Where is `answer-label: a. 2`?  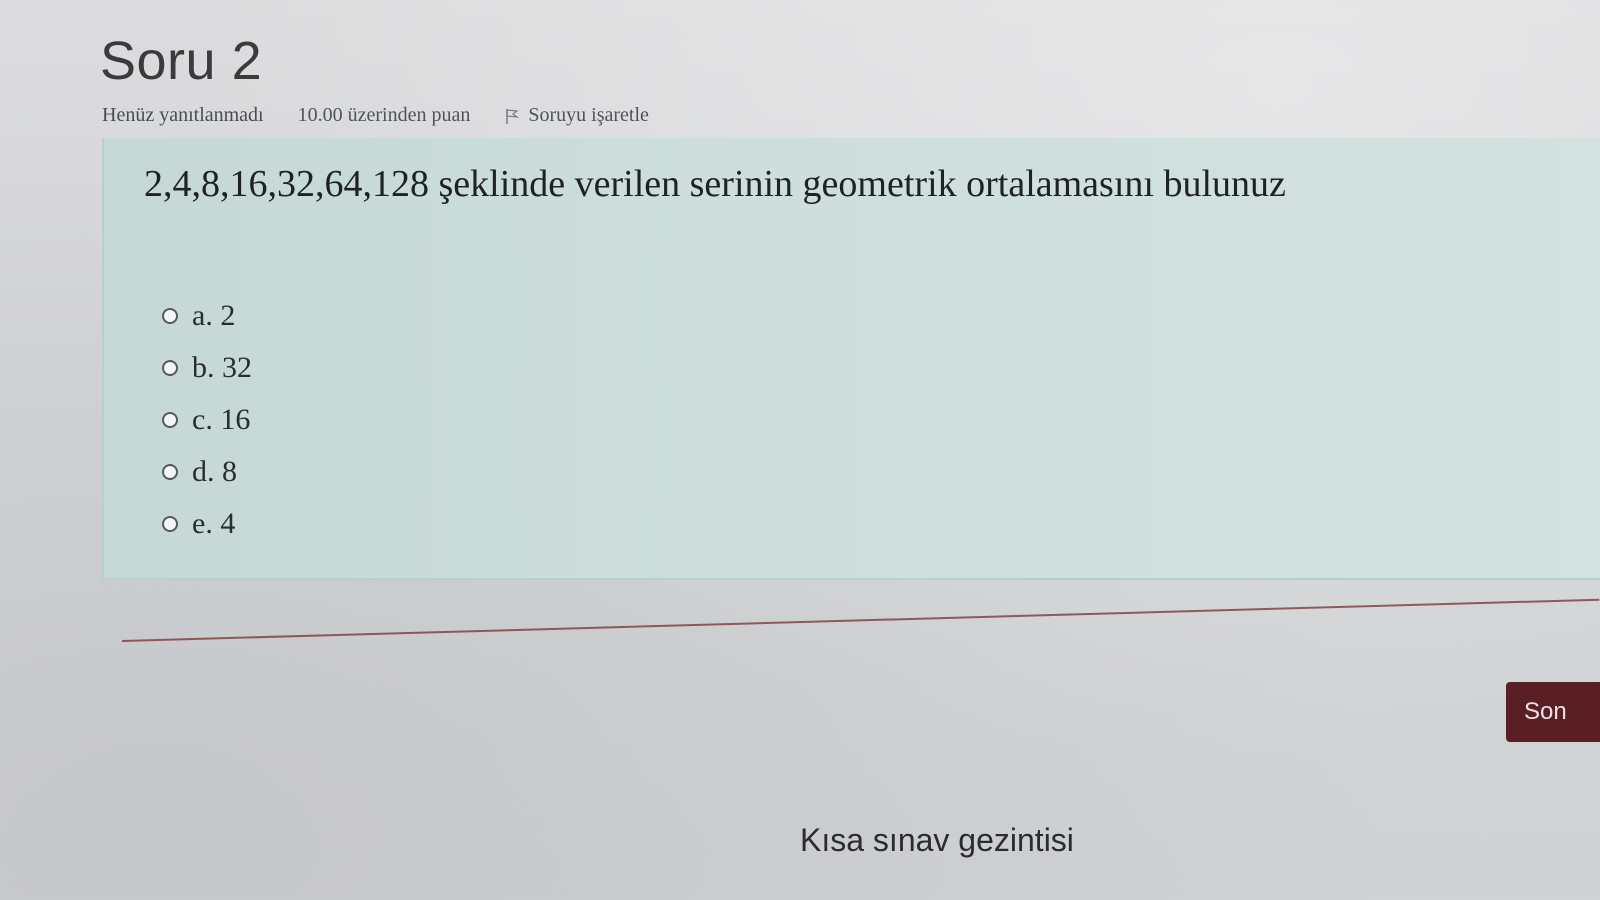 answer-label: a. 2 is located at coordinates (214, 315).